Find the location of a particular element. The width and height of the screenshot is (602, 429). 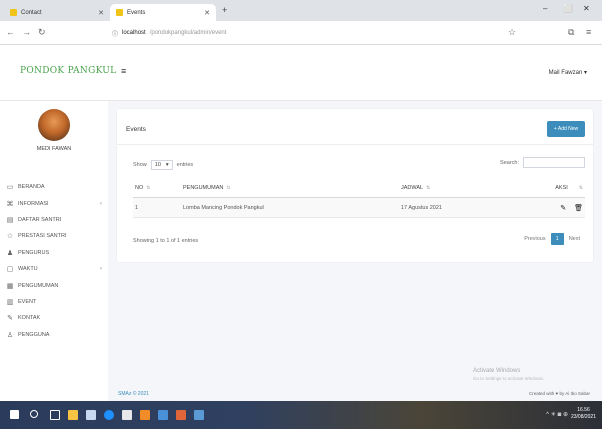

sidebar-item-beranda: ▭ BERANDA is located at coordinates (56, 187).